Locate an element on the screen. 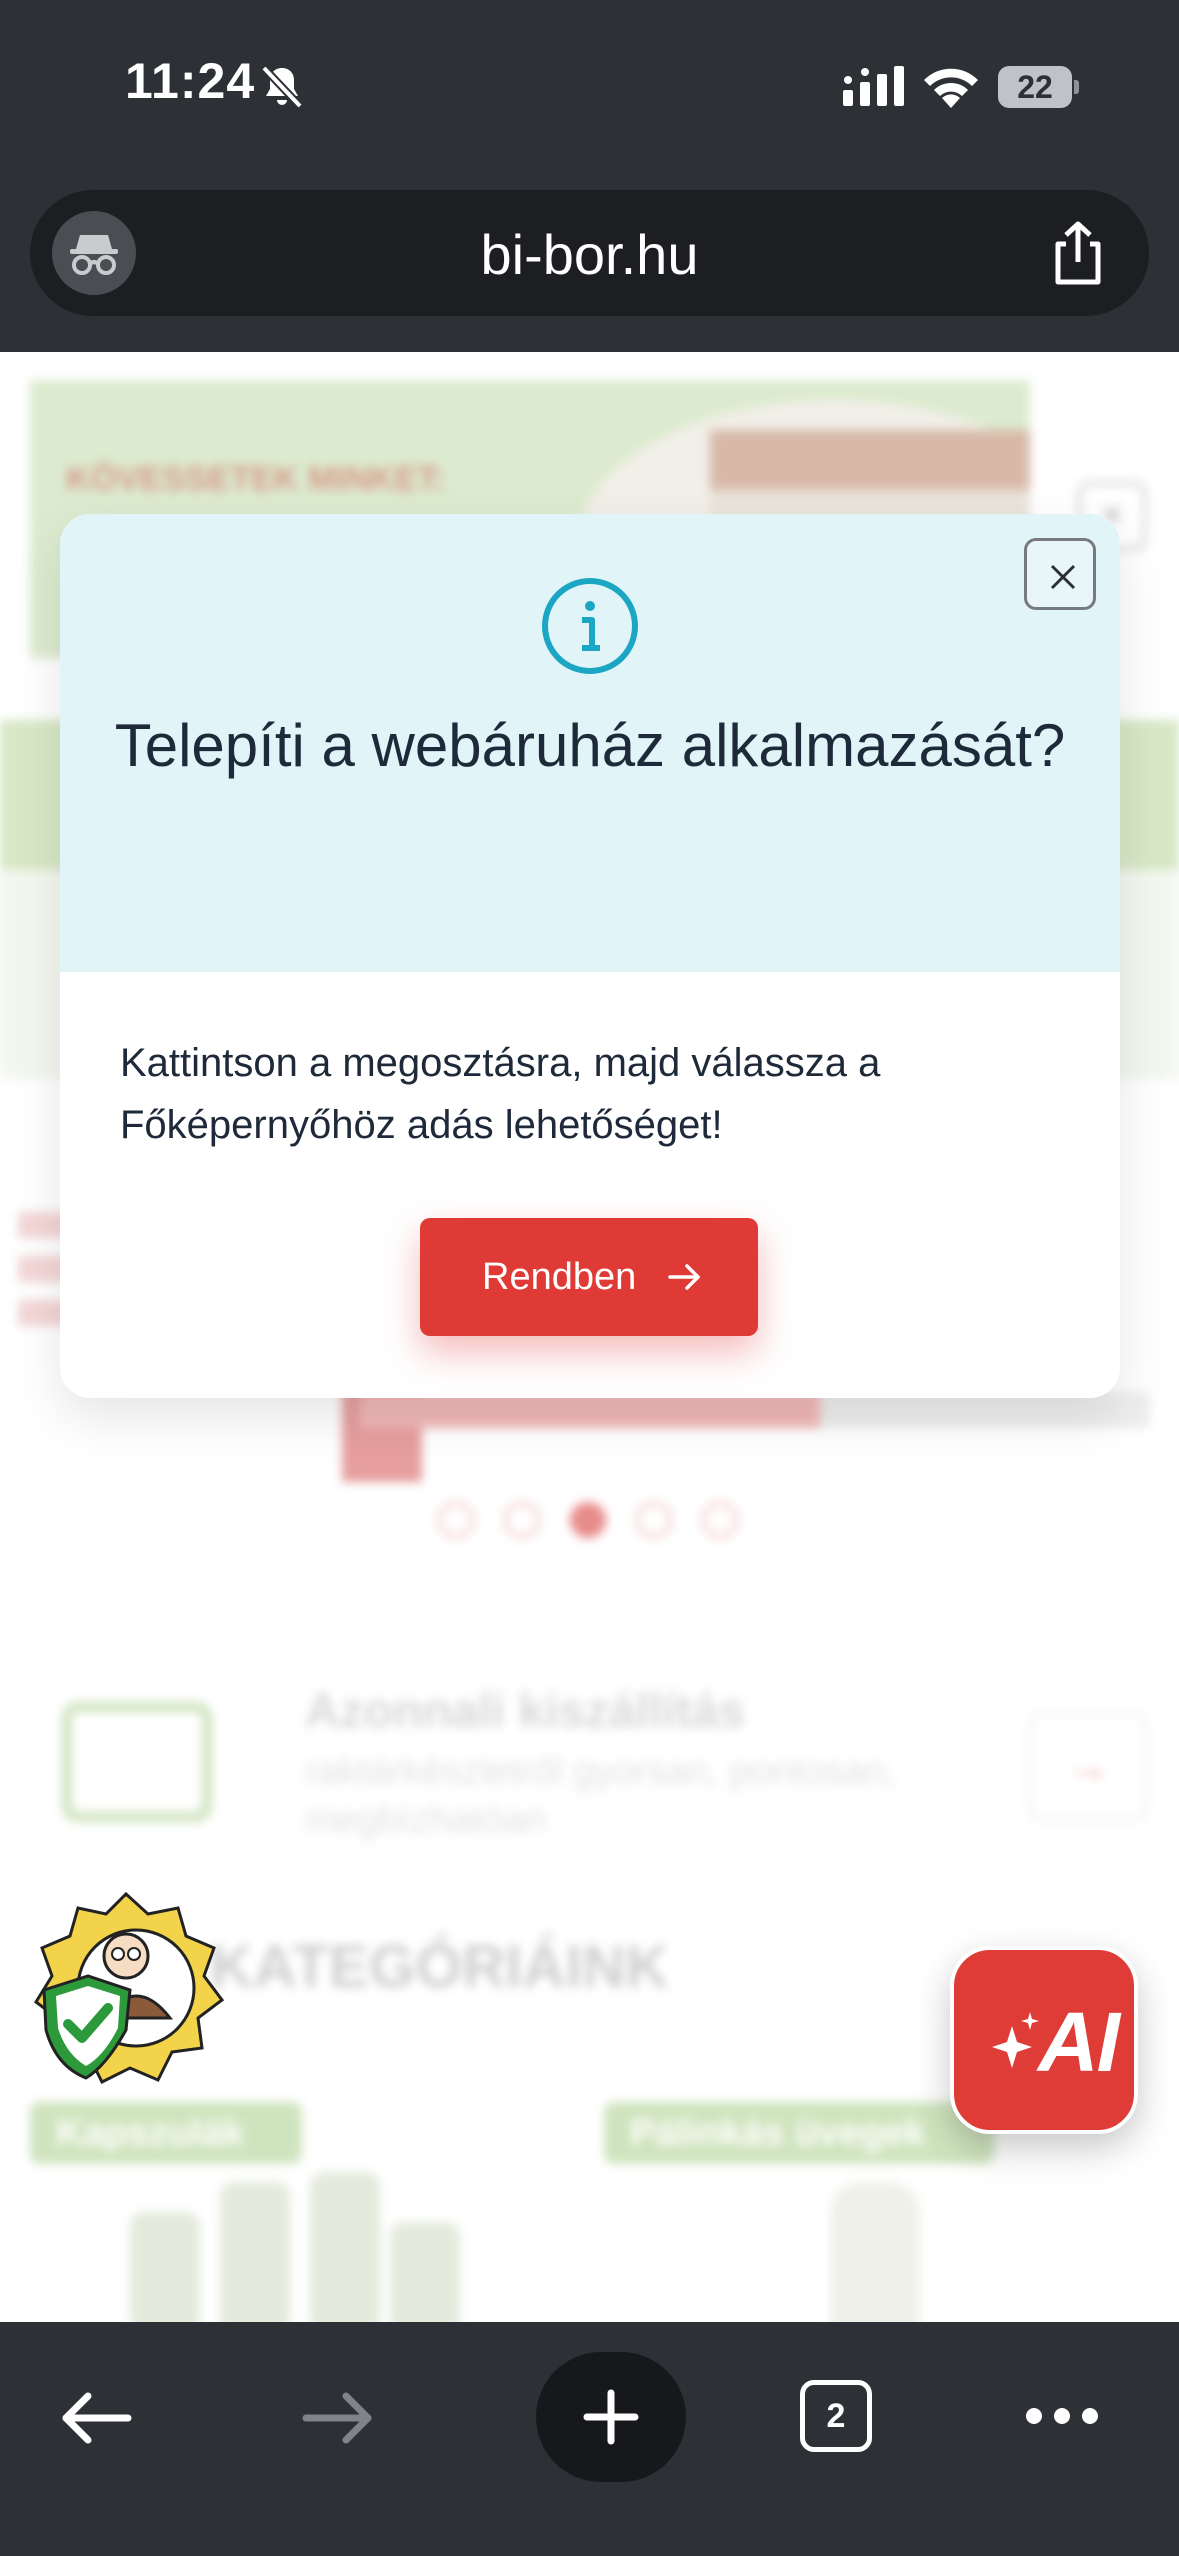 The image size is (1179, 2556). status-bar: 11:24 22 is located at coordinates (589, 85).